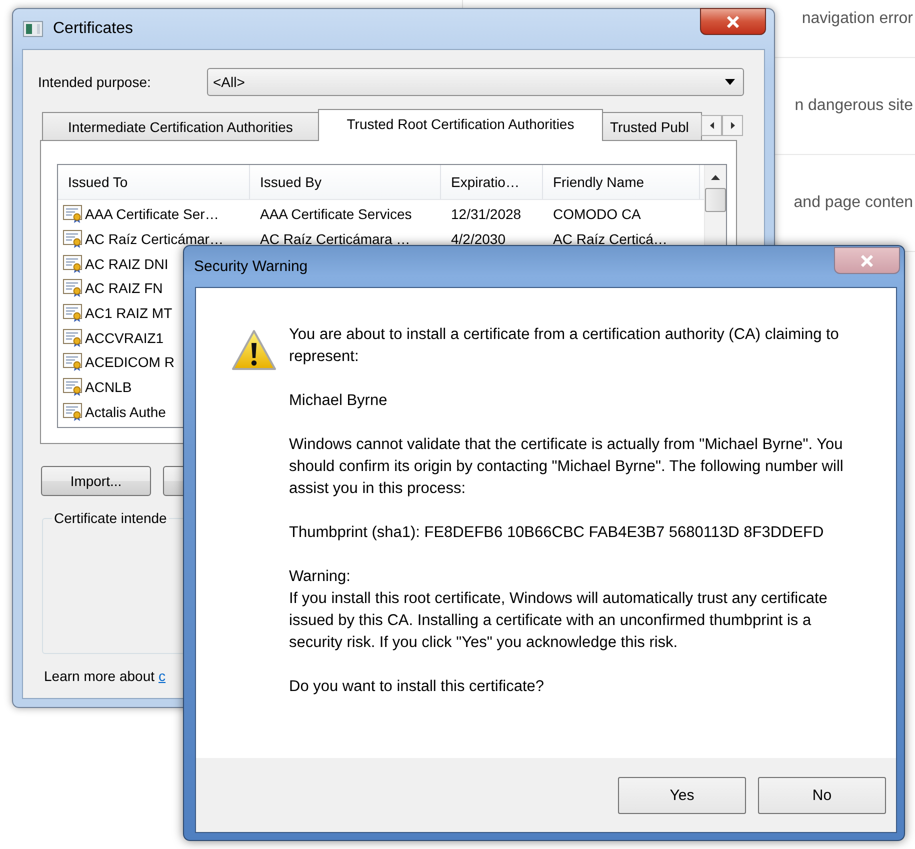 The image size is (915, 849). I want to click on right-arrow-icon, so click(732, 125).